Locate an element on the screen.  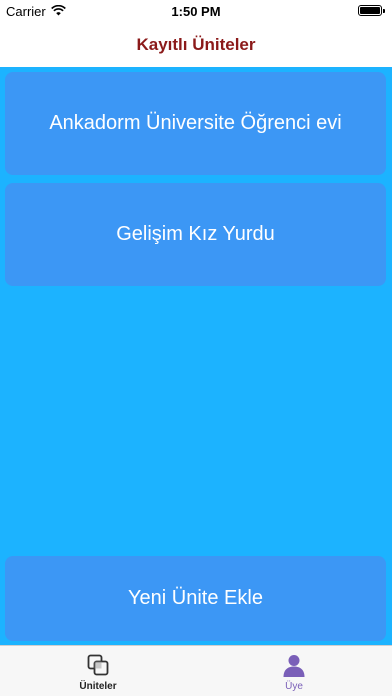
unit-card-gelisim: Gelişim Kız Yurdu is located at coordinates (195, 234).